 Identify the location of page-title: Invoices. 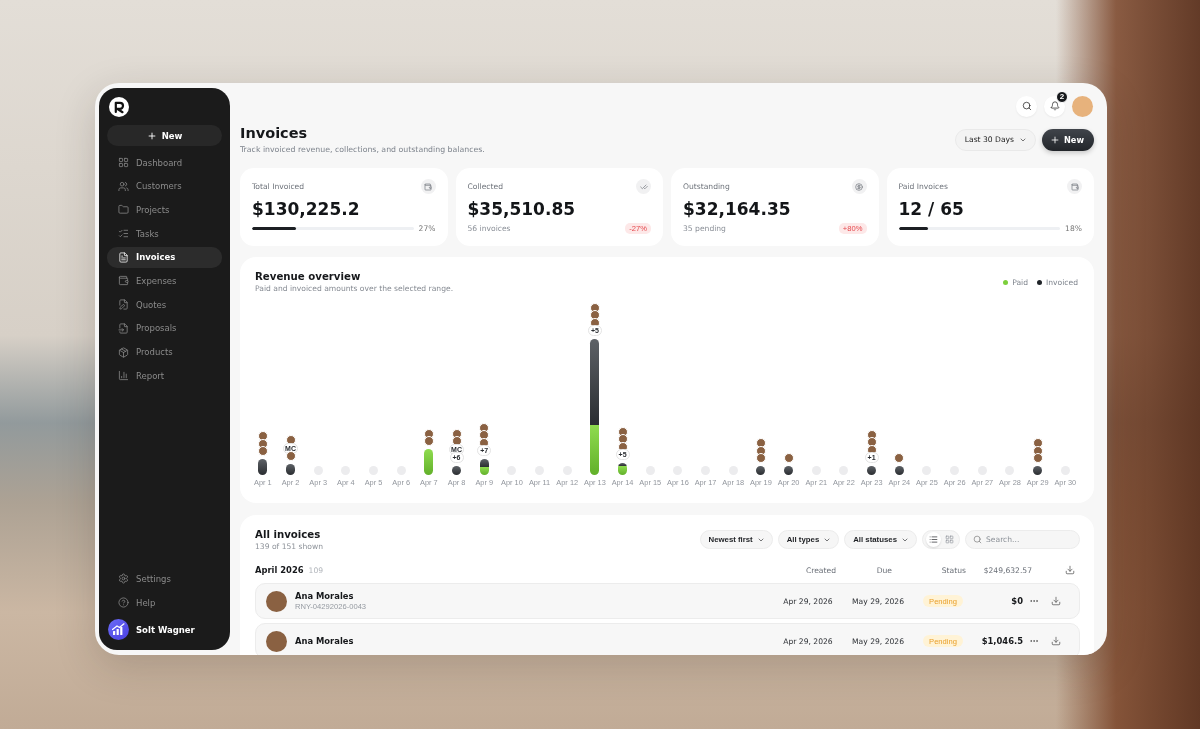
(274, 133).